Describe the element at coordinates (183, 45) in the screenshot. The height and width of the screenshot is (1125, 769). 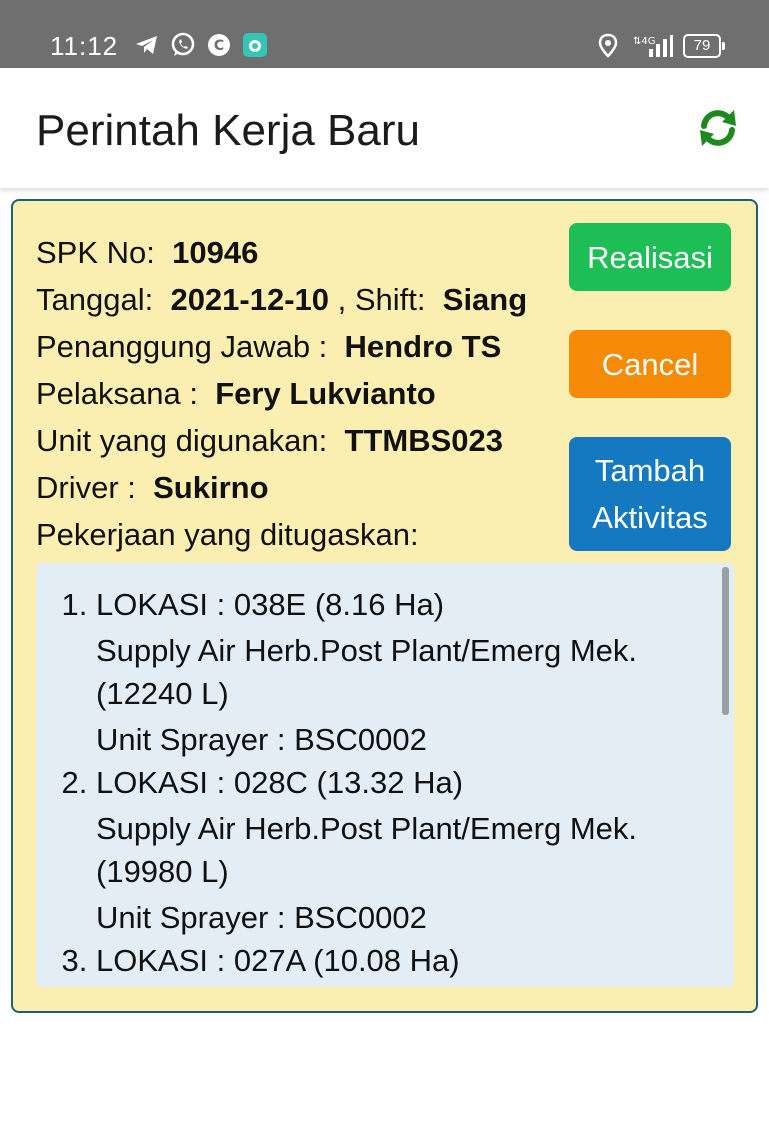
I see `whatsapp-icon` at that location.